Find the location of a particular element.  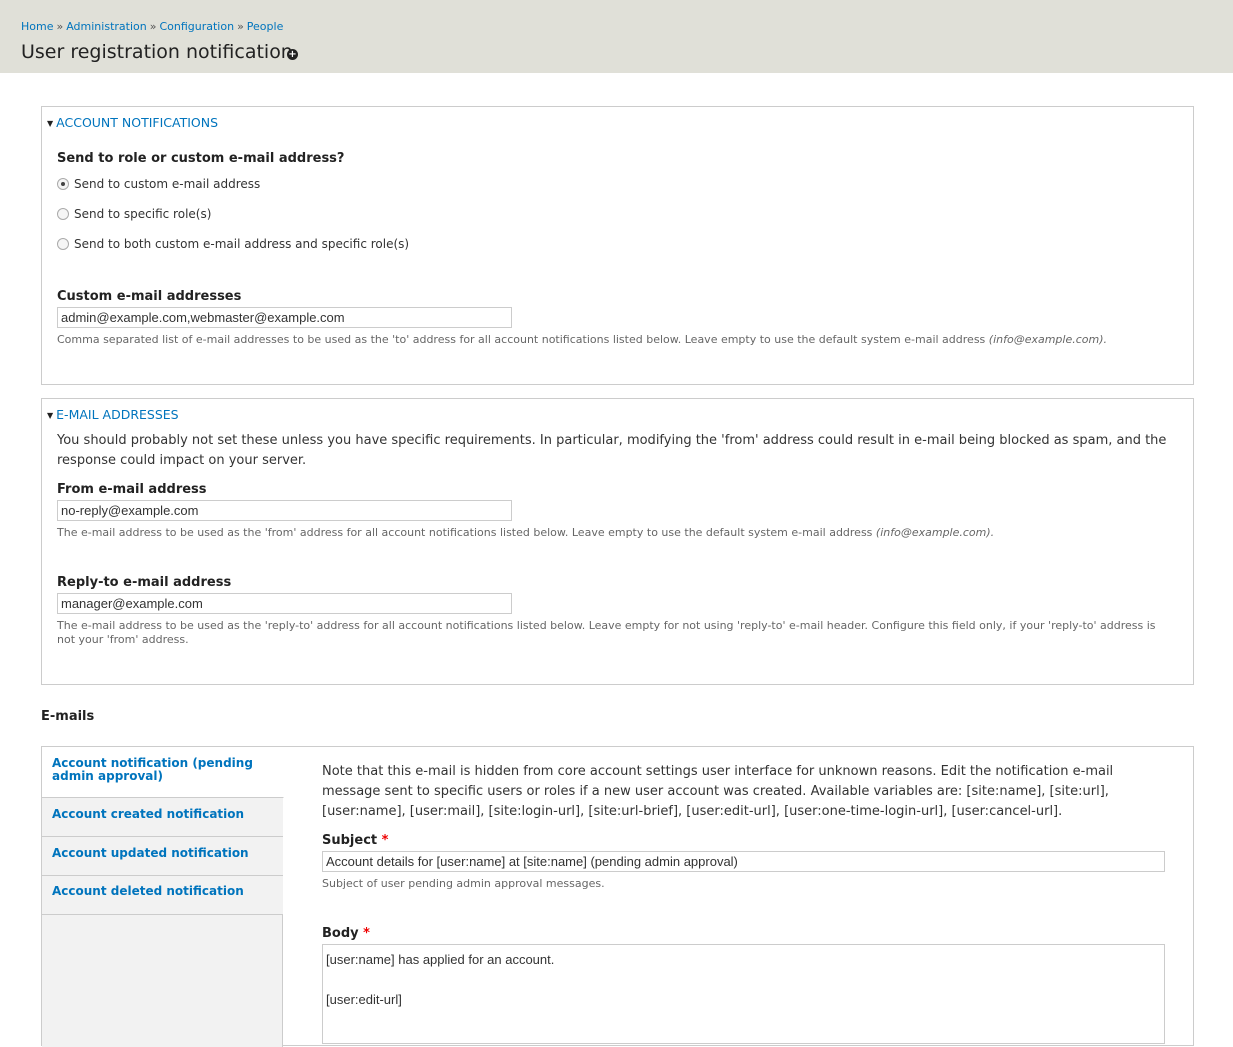

tab-account-created: Account created notification is located at coordinates (162, 817).